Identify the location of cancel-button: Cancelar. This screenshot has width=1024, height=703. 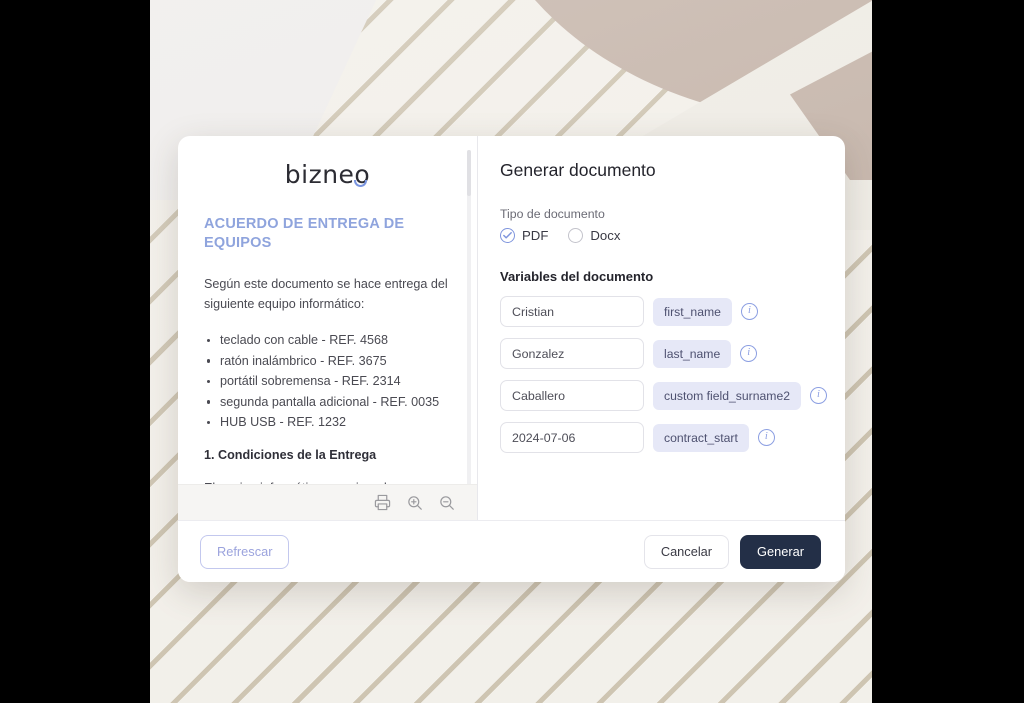
(686, 551).